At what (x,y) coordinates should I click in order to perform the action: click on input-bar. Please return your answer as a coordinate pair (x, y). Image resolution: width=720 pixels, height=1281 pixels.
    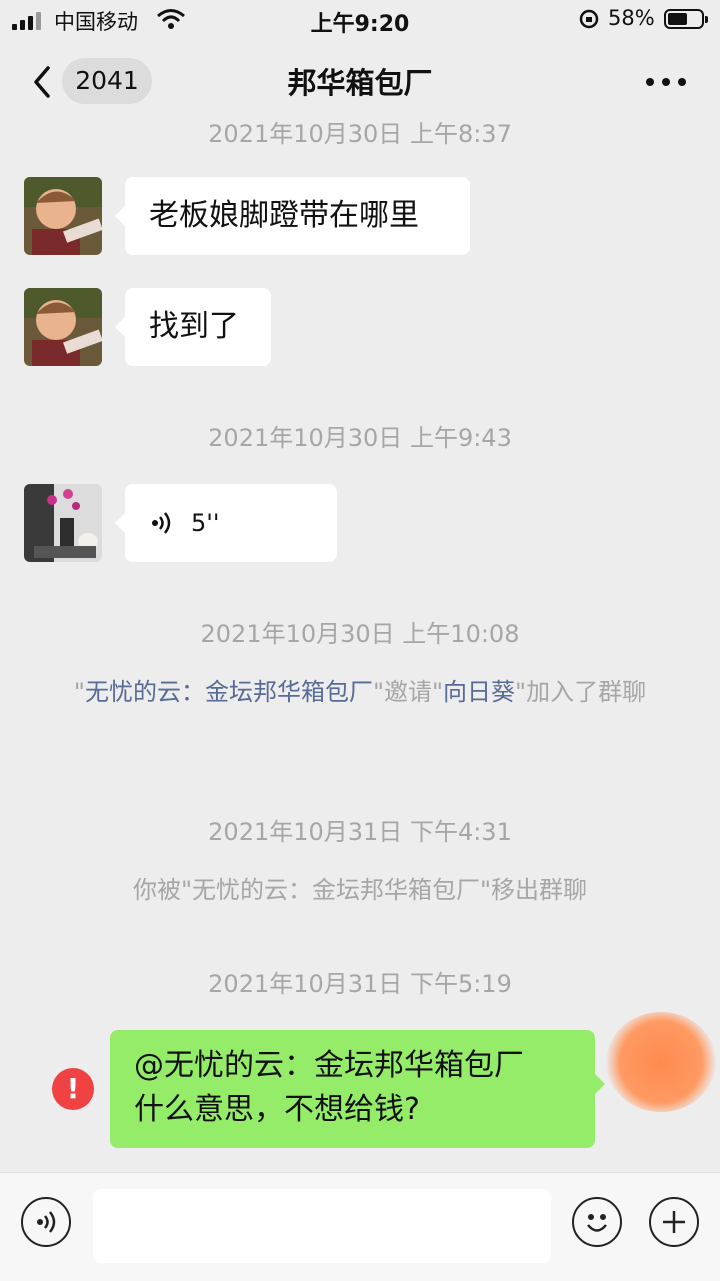
    Looking at the image, I should click on (360, 1226).